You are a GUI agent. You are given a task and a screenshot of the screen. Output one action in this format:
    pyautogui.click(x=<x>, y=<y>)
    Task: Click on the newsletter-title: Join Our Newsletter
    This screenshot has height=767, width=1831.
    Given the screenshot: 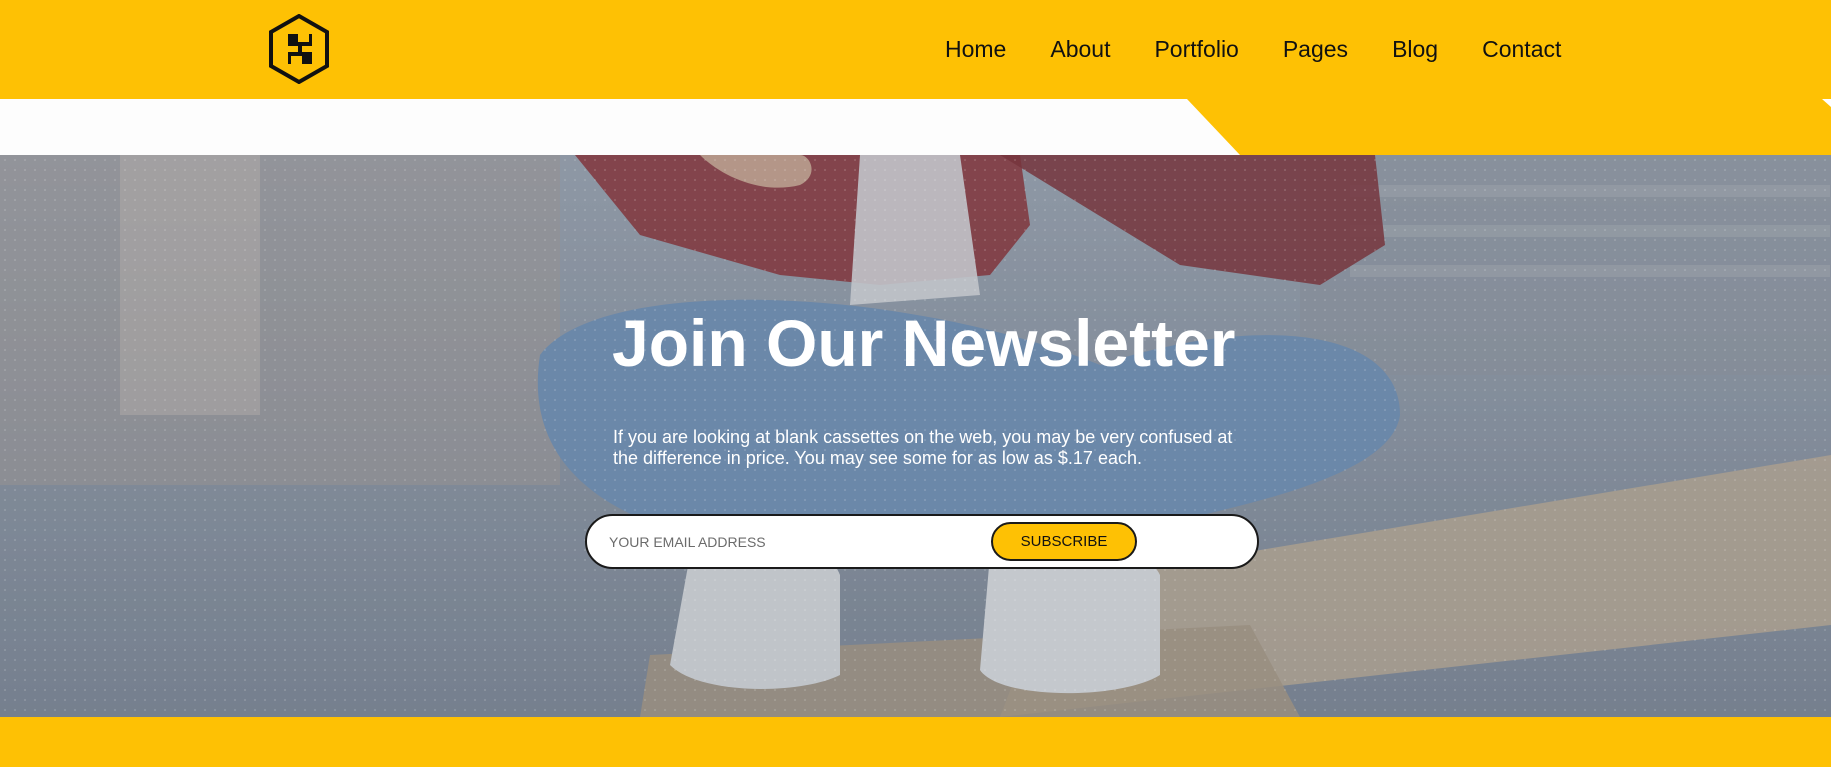 What is the action you would take?
    pyautogui.click(x=924, y=343)
    